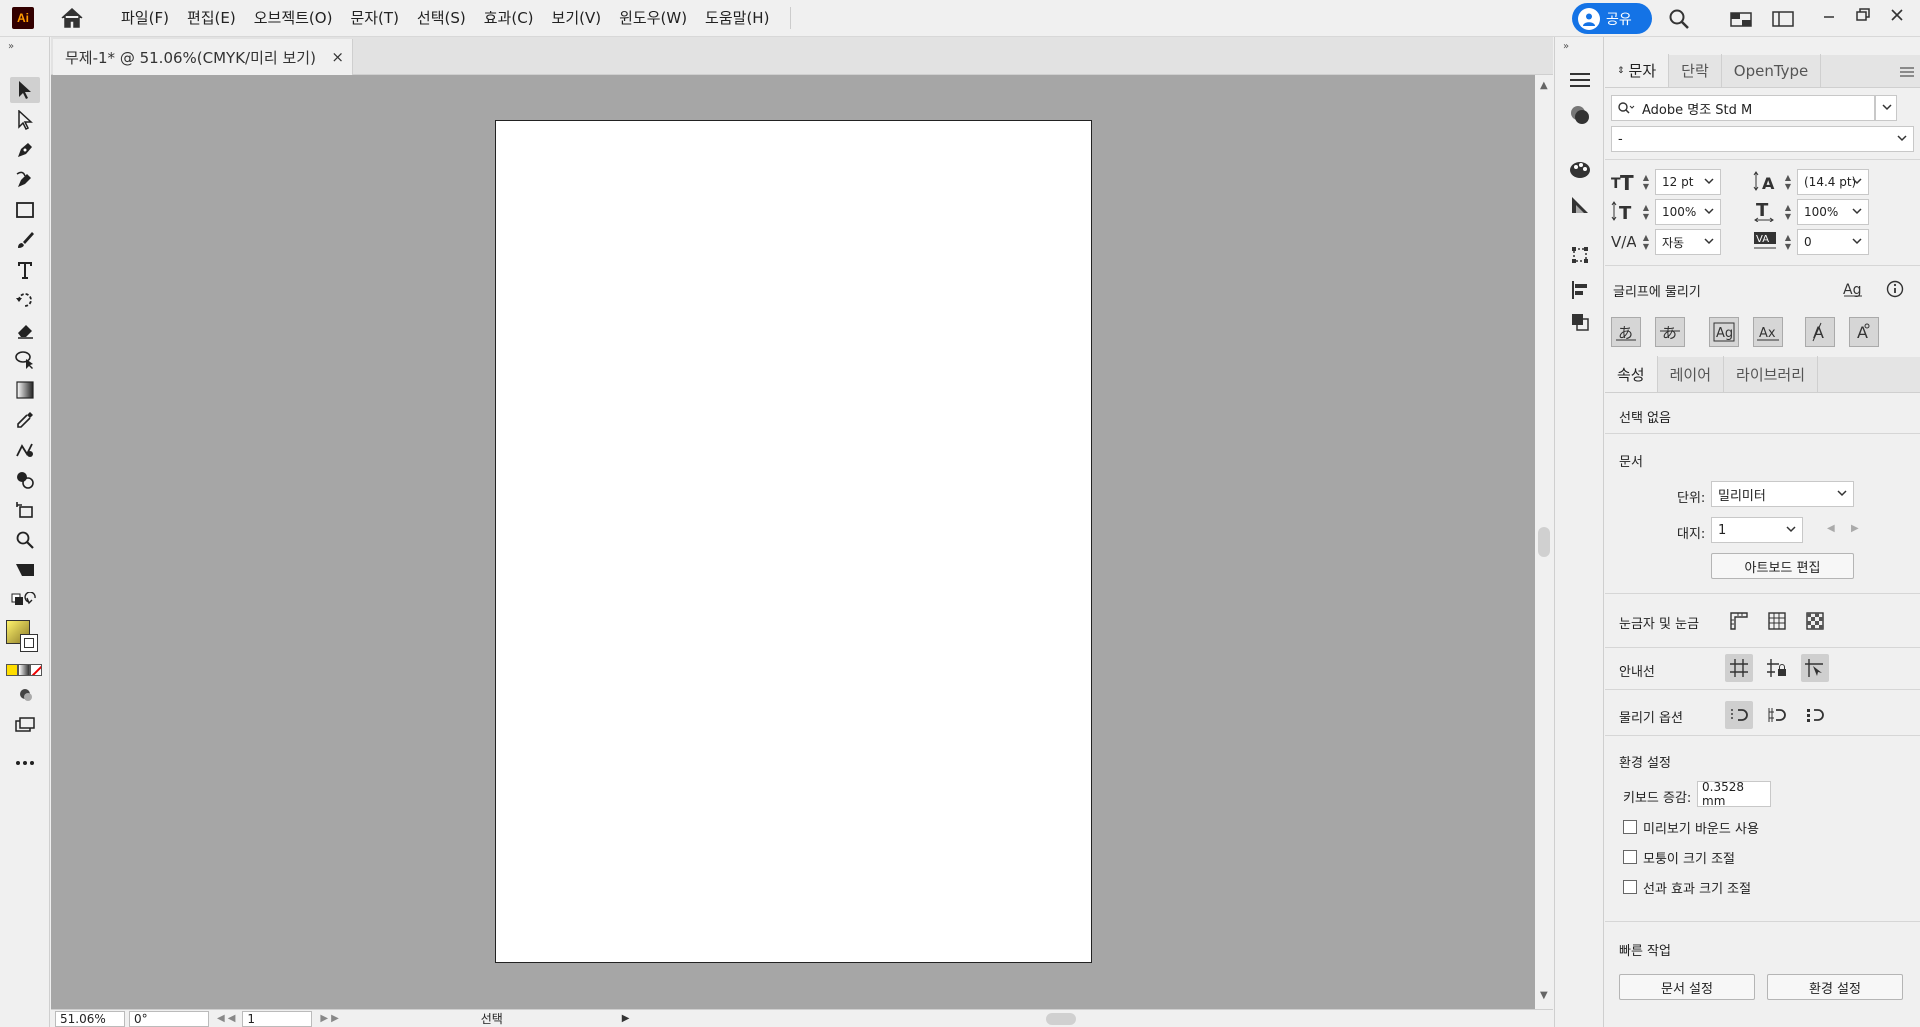 Image resolution: width=1920 pixels, height=1027 pixels. What do you see at coordinates (169, 1018) in the screenshot?
I see `rotation-field: 0°` at bounding box center [169, 1018].